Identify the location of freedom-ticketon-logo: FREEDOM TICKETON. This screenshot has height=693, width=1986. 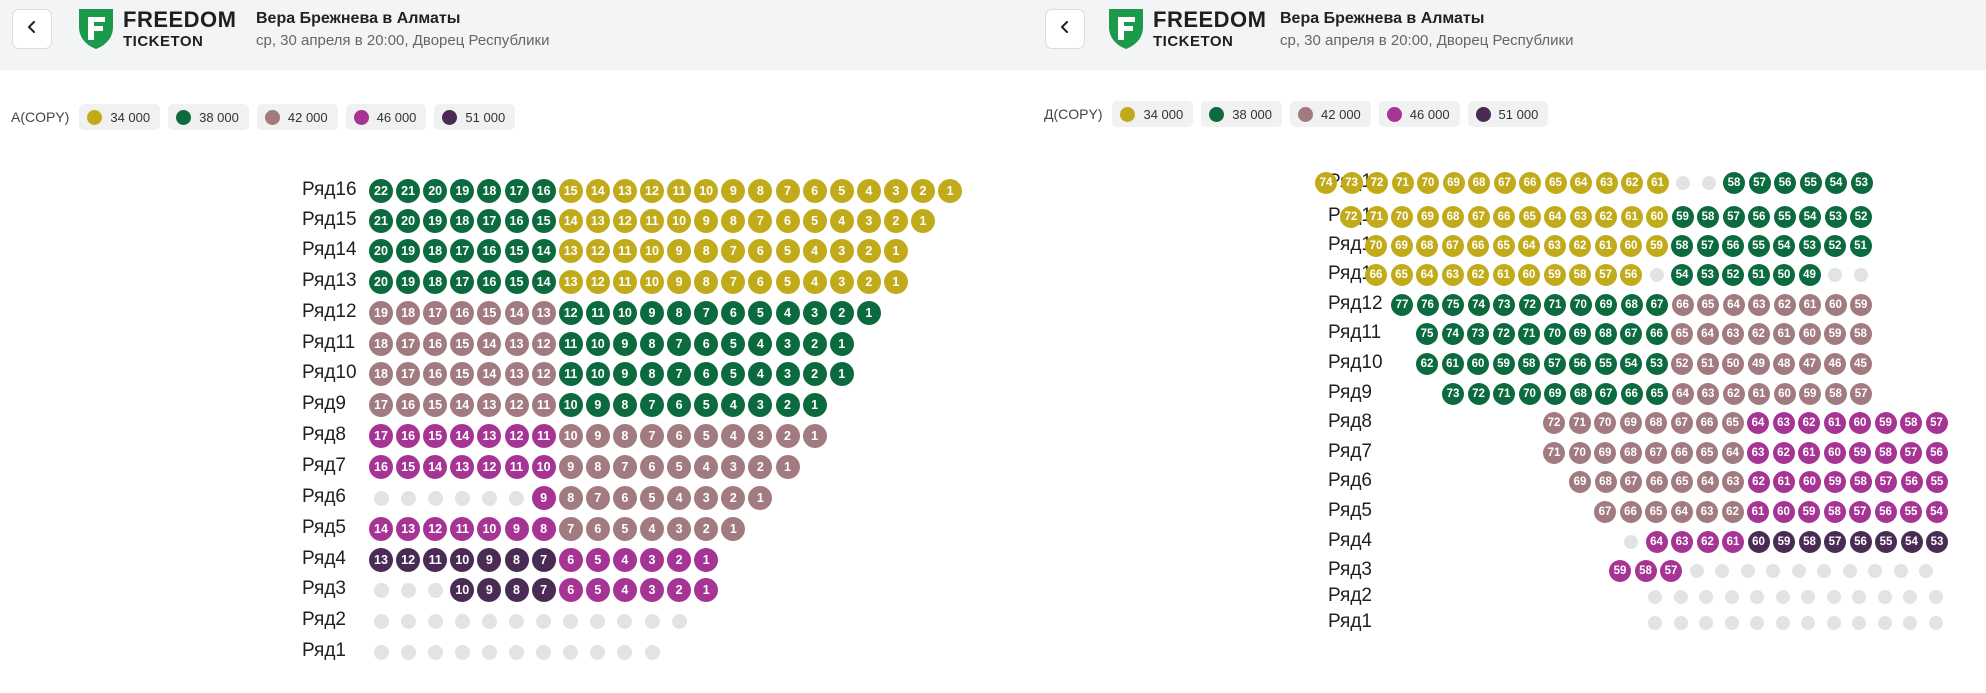
(157, 29).